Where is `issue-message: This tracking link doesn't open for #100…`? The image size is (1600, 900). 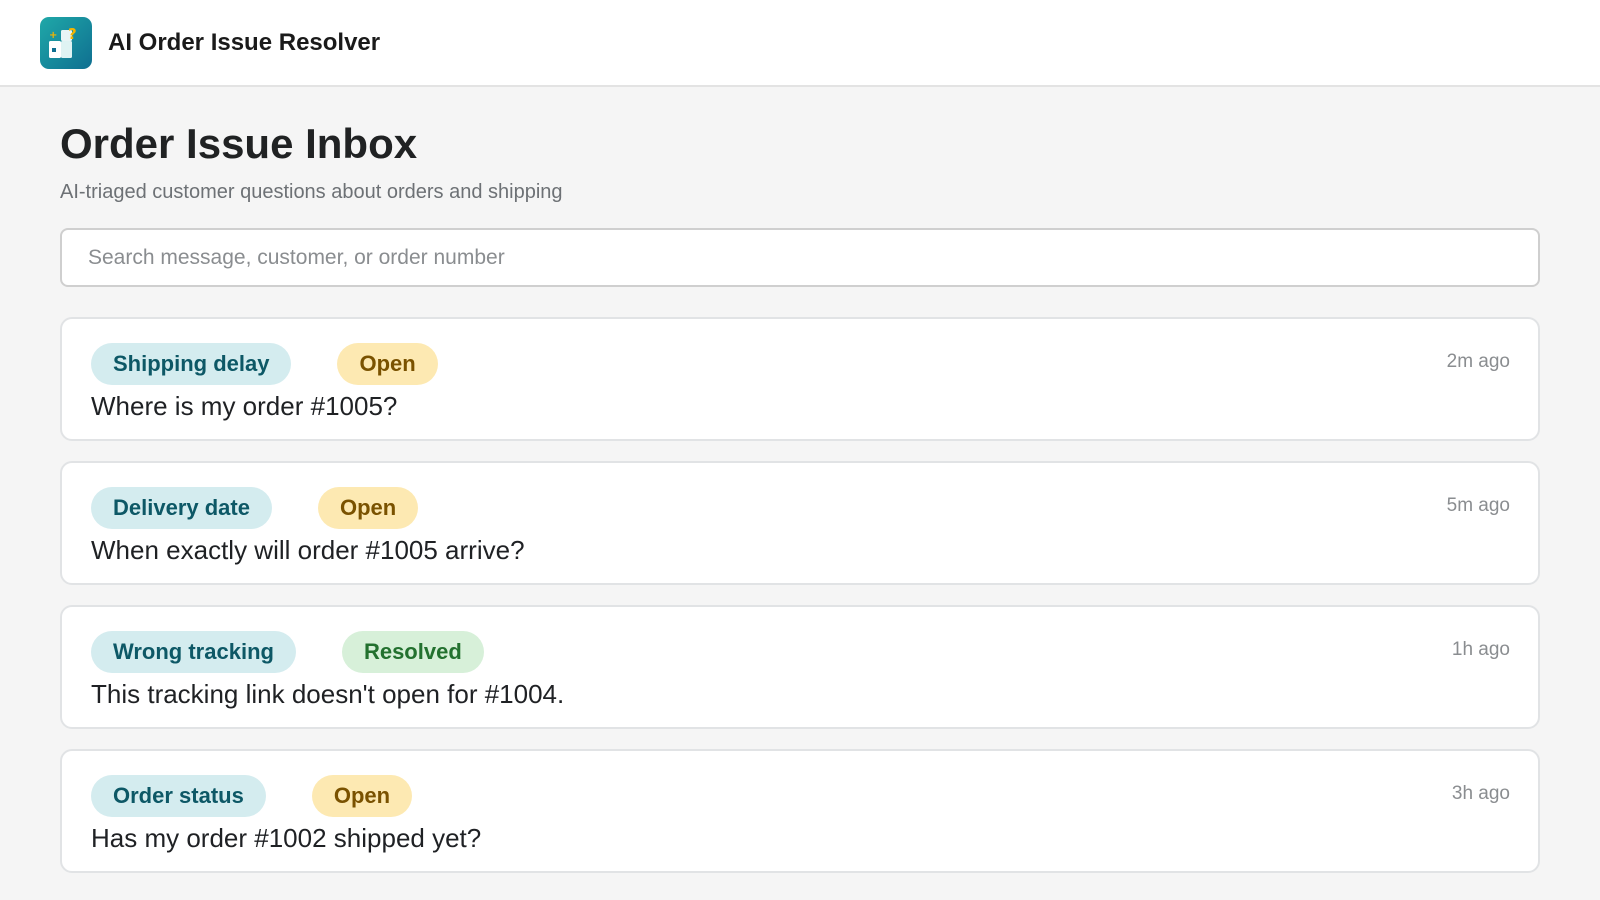
issue-message: This tracking link doesn't open for #100… is located at coordinates (328, 694).